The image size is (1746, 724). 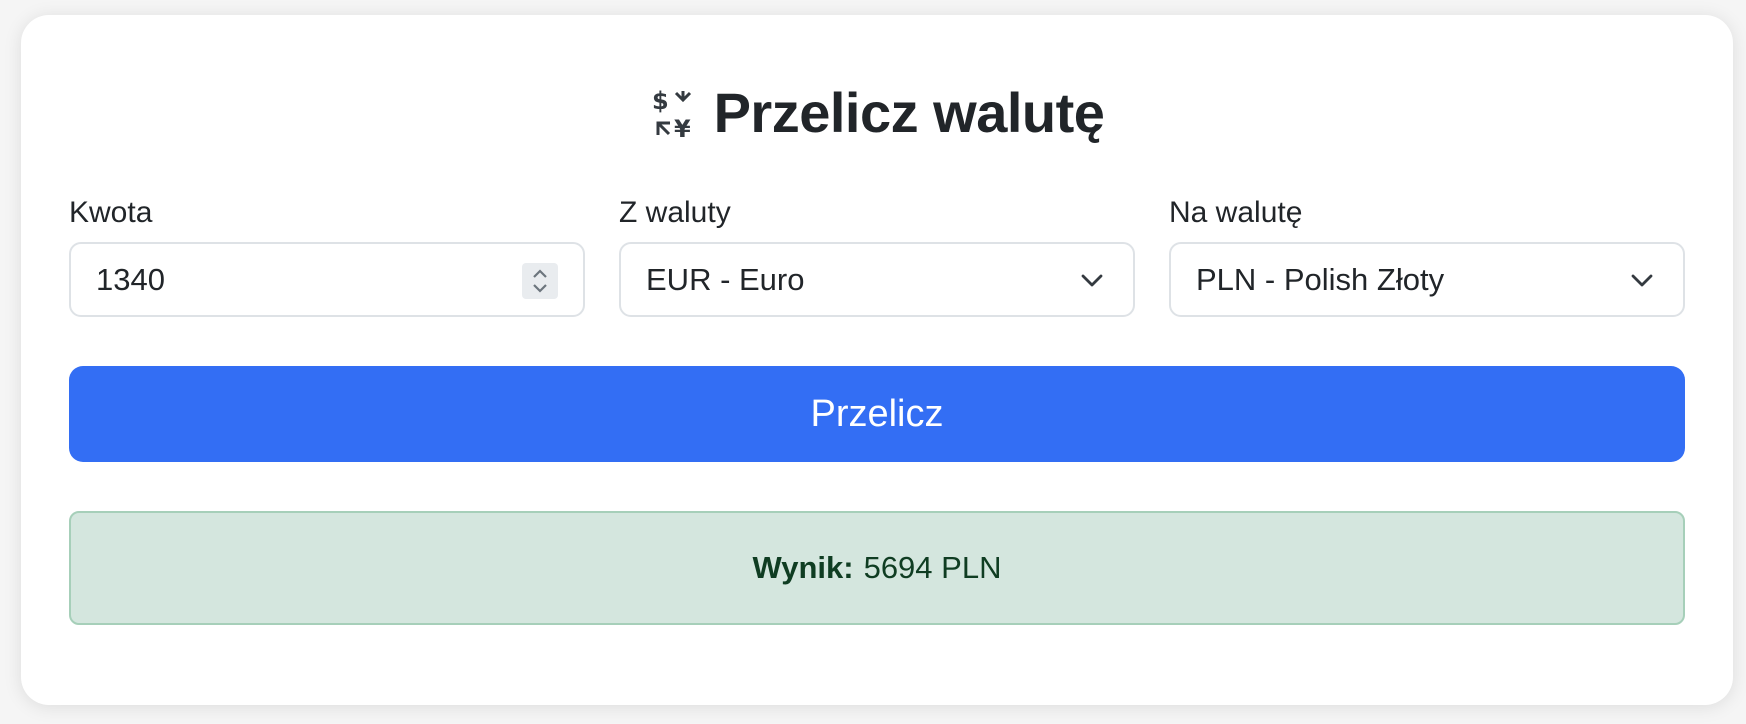 I want to click on result-alert: Wynik: 5694 PLN, so click(x=877, y=568).